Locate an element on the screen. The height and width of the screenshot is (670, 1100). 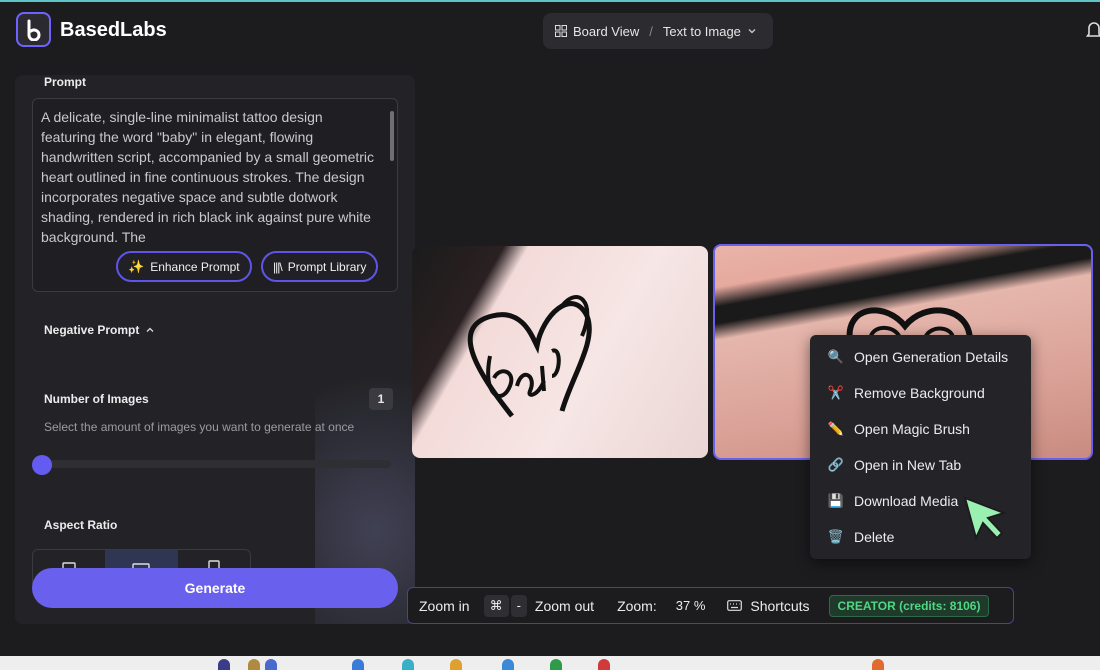
enhance-prompt-button: ✨ Enhance Prompt is located at coordinates (184, 266).